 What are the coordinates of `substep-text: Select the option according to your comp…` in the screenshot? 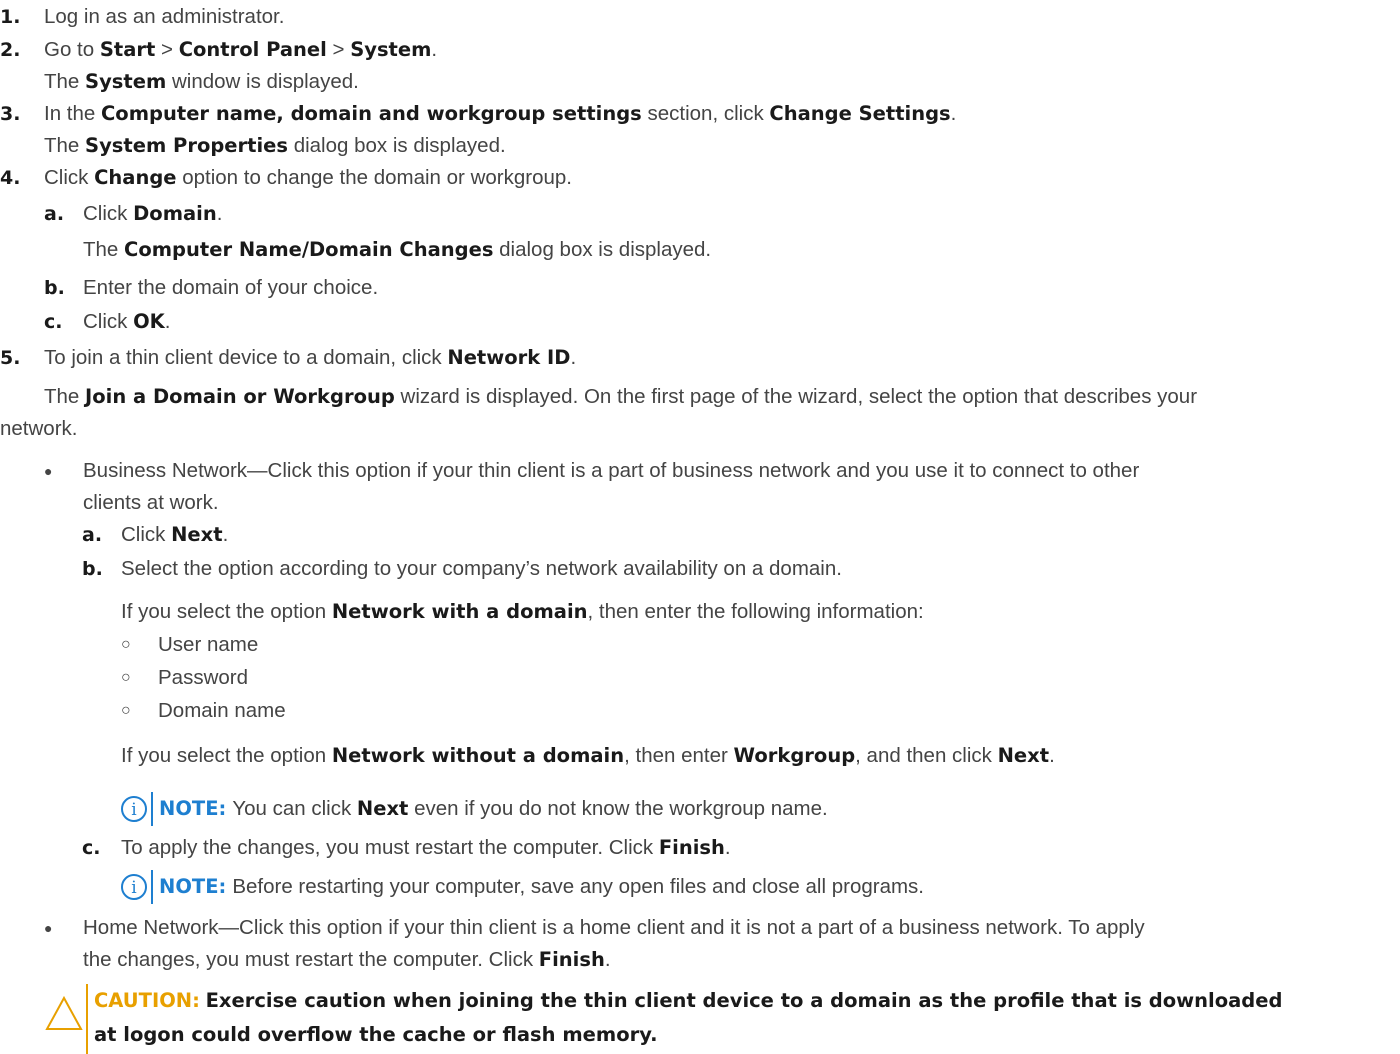 It's located at (481, 568).